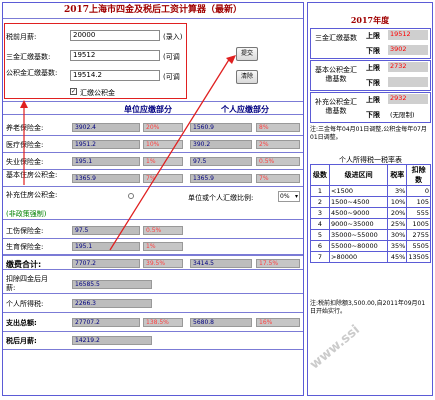 This screenshot has height=400, width=435. I want to click on tax-cell-range: 55000~80000, so click(358, 246).